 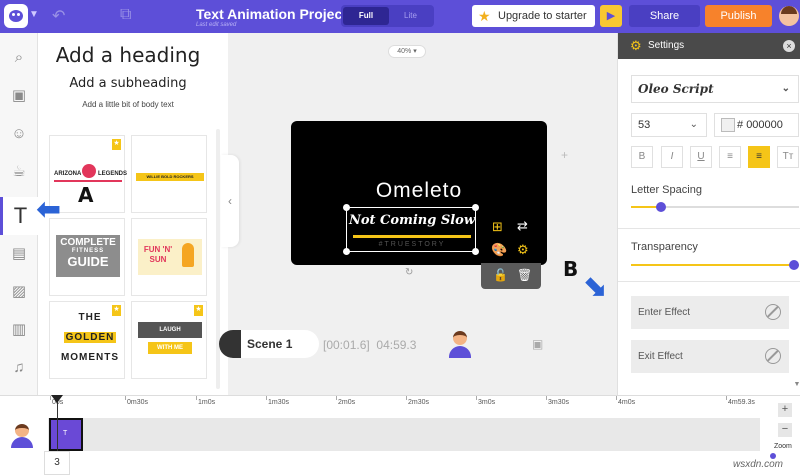 What do you see at coordinates (764, 125) in the screenshot?
I see `color-hex-value: 000000` at bounding box center [764, 125].